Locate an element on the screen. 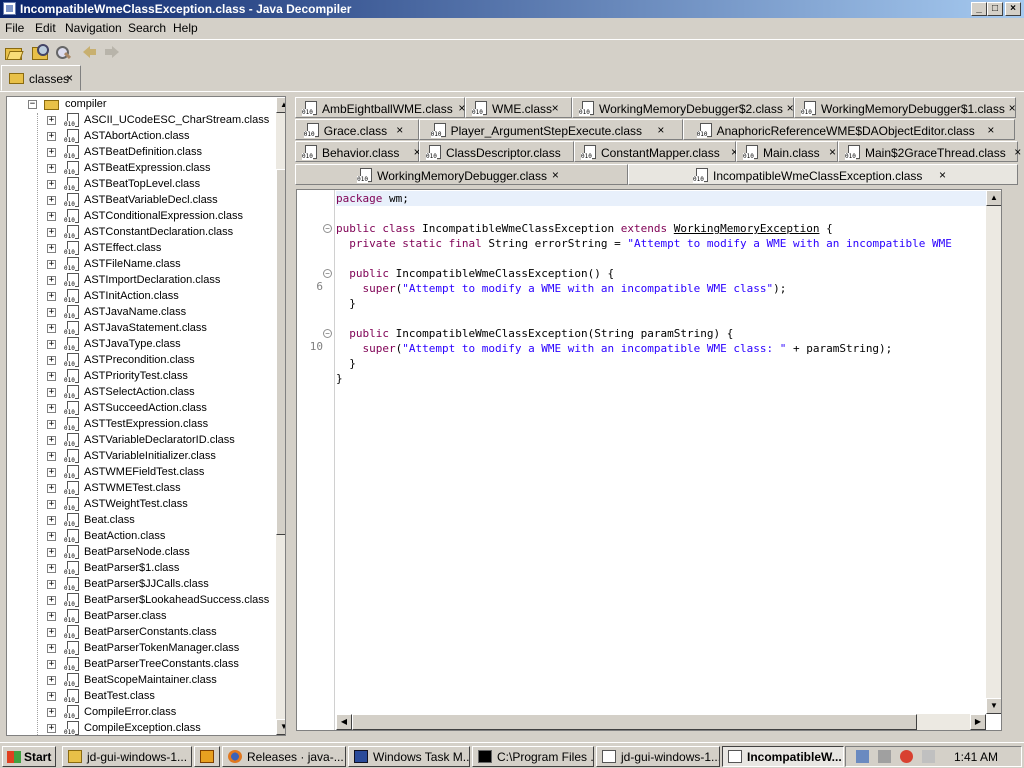 The width and height of the screenshot is (1024, 768). tray-device-icon is located at coordinates (884, 756).